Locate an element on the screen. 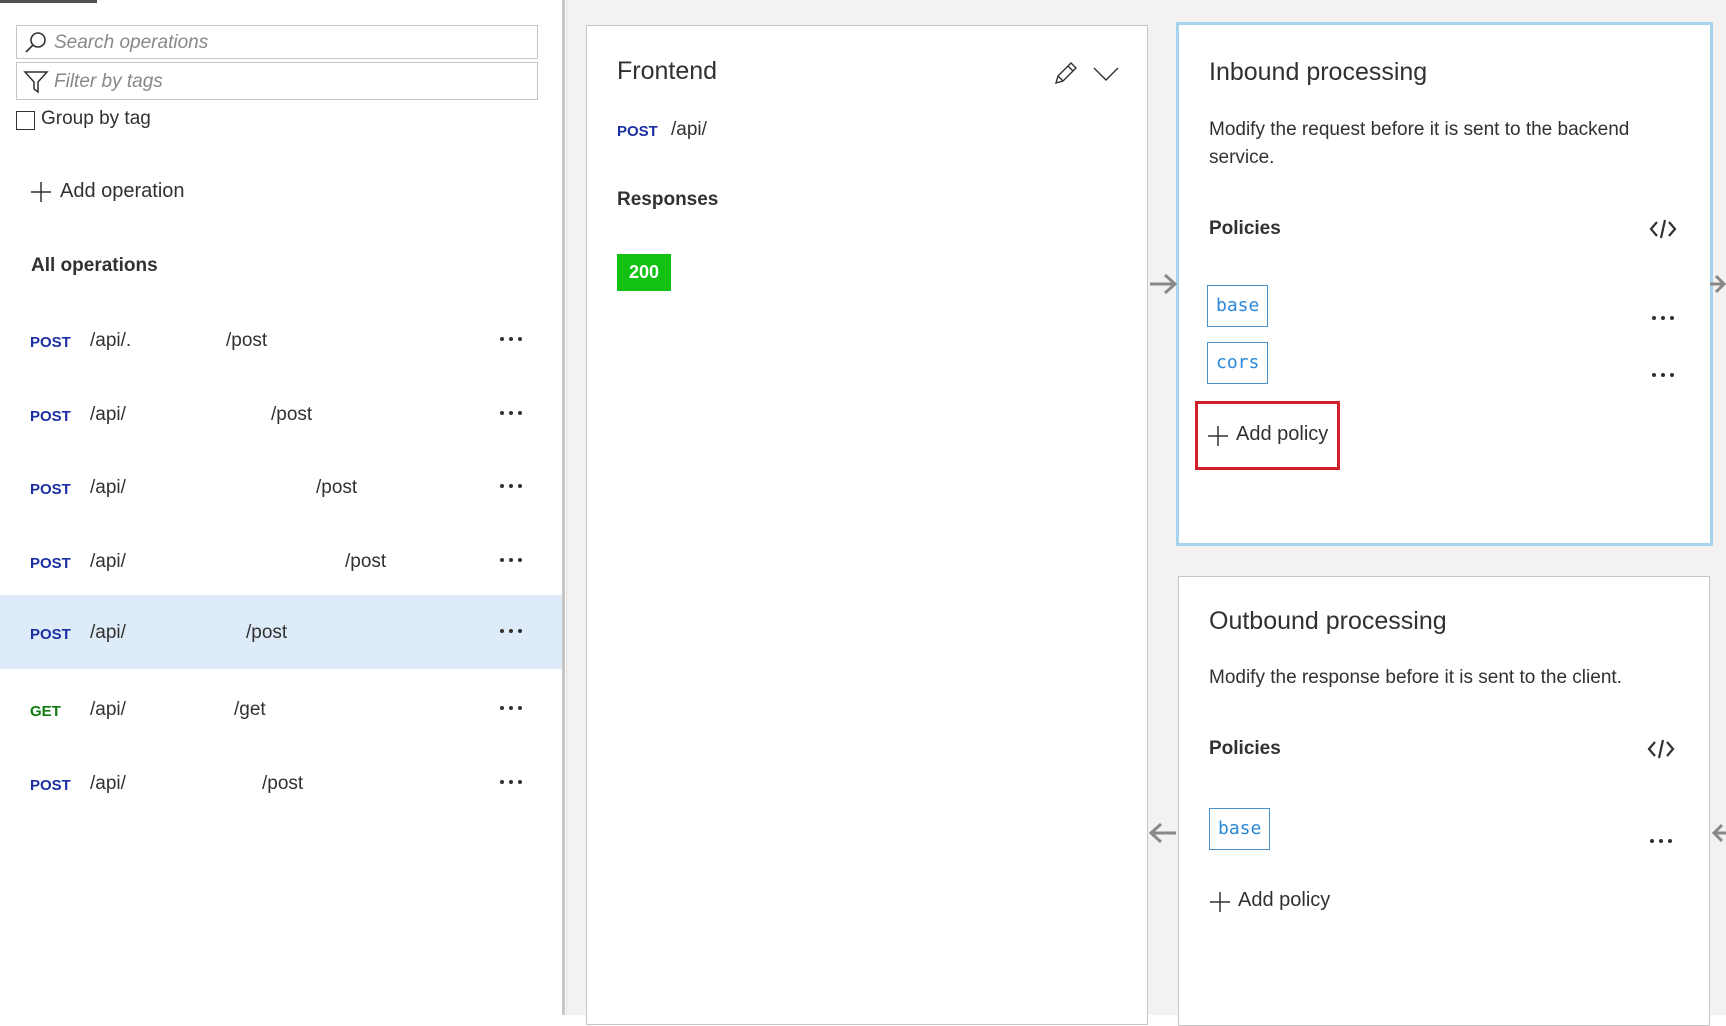 Image resolution: width=1726 pixels, height=1026 pixels. pencil-icon is located at coordinates (1065, 74).